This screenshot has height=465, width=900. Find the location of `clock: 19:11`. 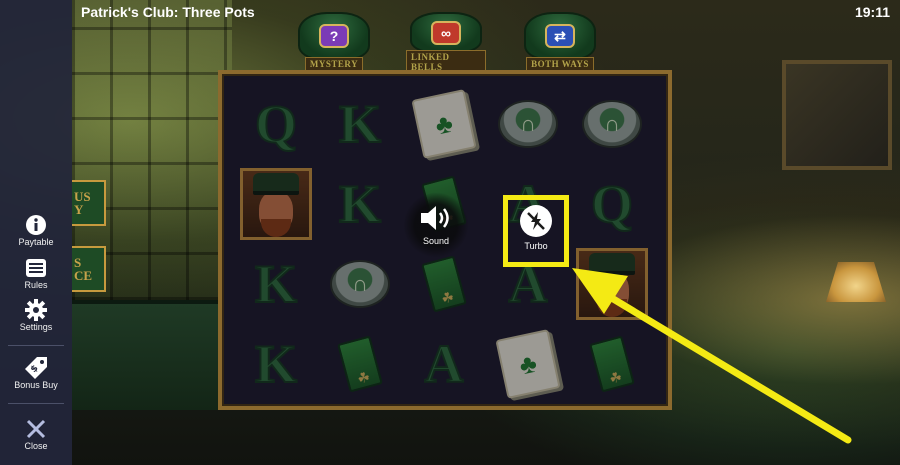

clock: 19:11 is located at coordinates (872, 12).